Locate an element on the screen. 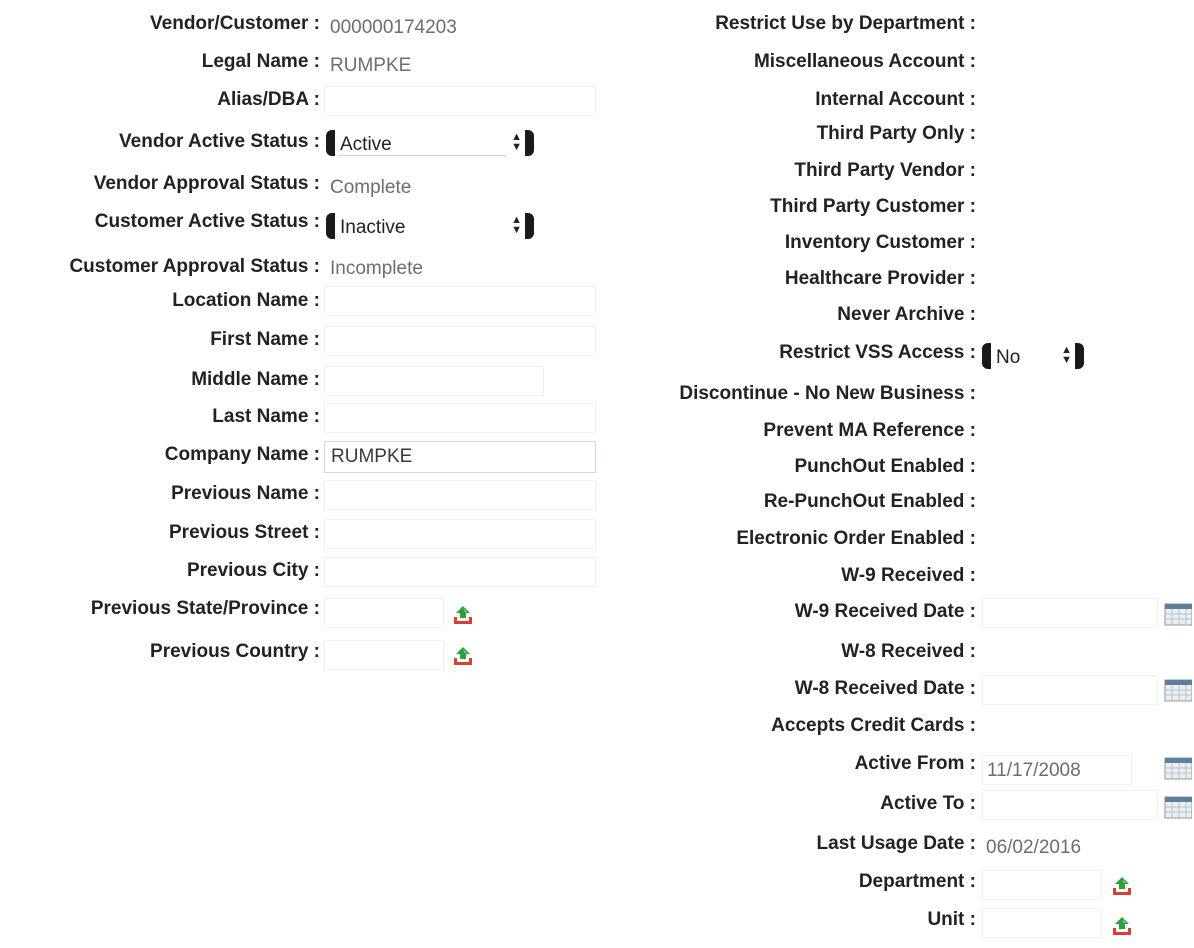  active-to-label: Active To : is located at coordinates (928, 803).